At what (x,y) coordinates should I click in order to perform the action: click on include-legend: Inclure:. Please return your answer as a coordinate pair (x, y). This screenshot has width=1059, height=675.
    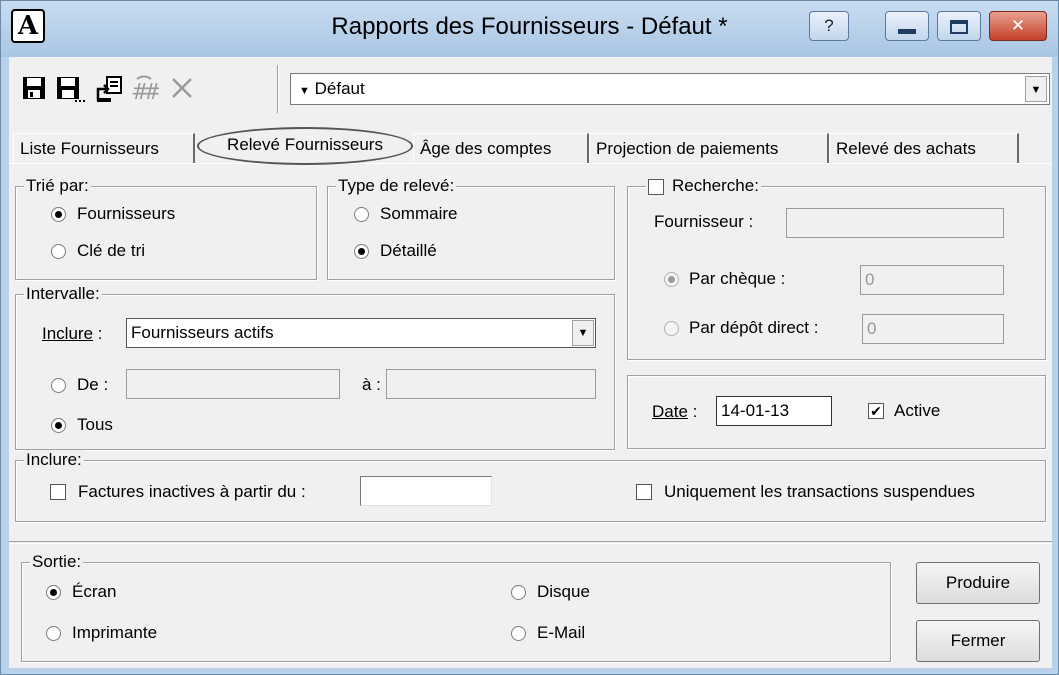
    Looking at the image, I should click on (54, 460).